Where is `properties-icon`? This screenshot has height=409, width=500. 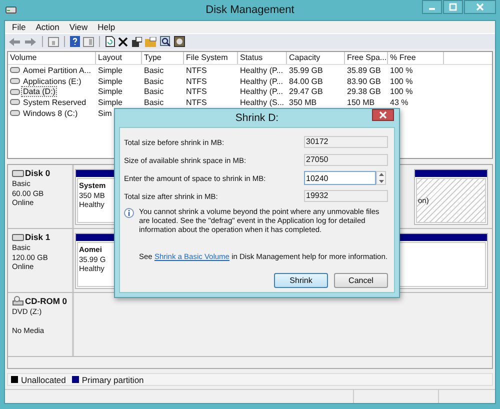 properties-icon is located at coordinates (136, 41).